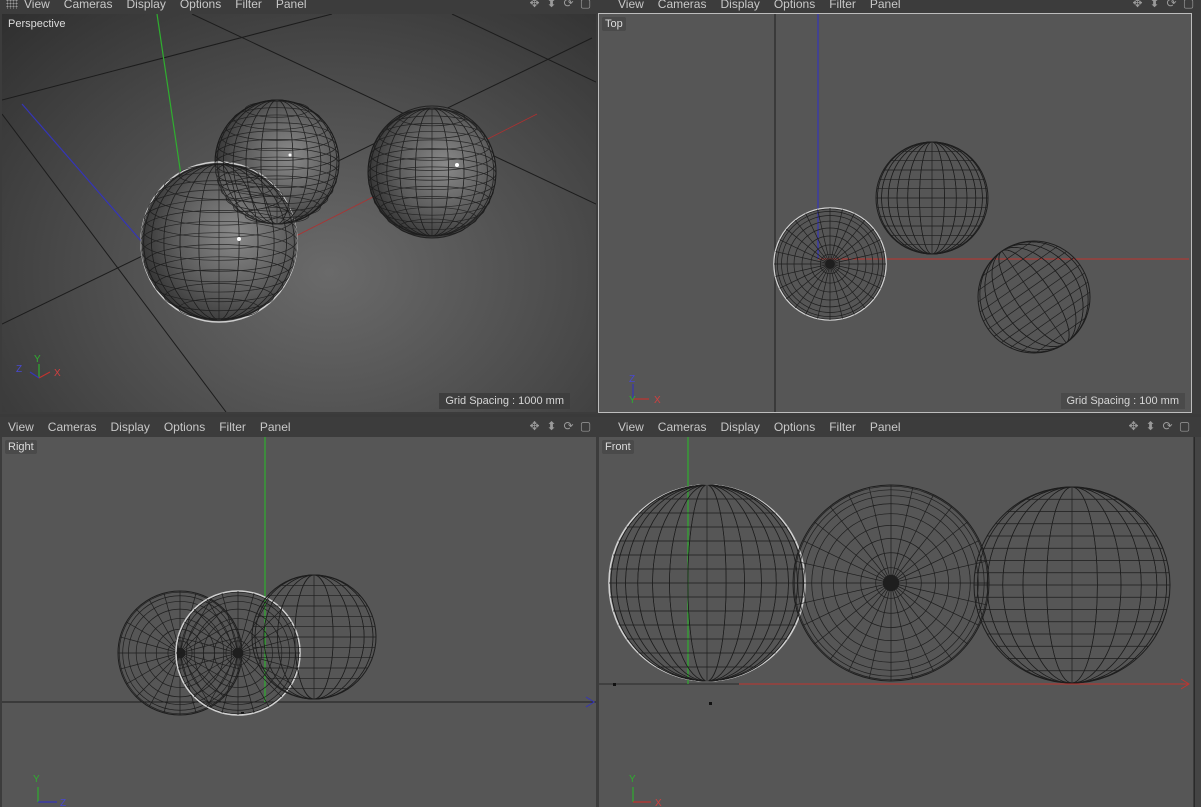  I want to click on viewport-label: Right, so click(21, 447).